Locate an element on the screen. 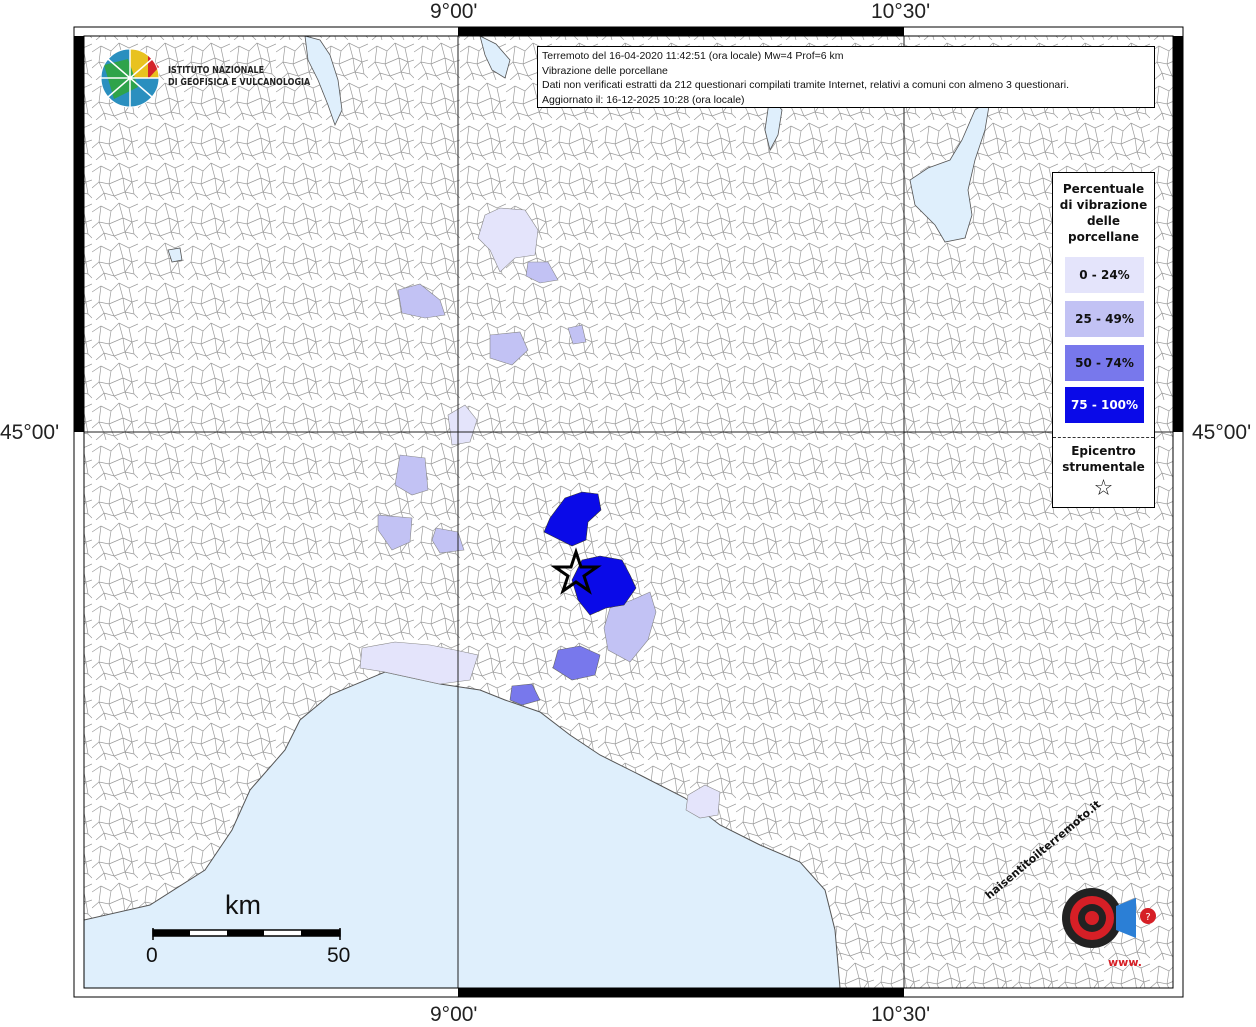  scale-unit: km is located at coordinates (243, 905).